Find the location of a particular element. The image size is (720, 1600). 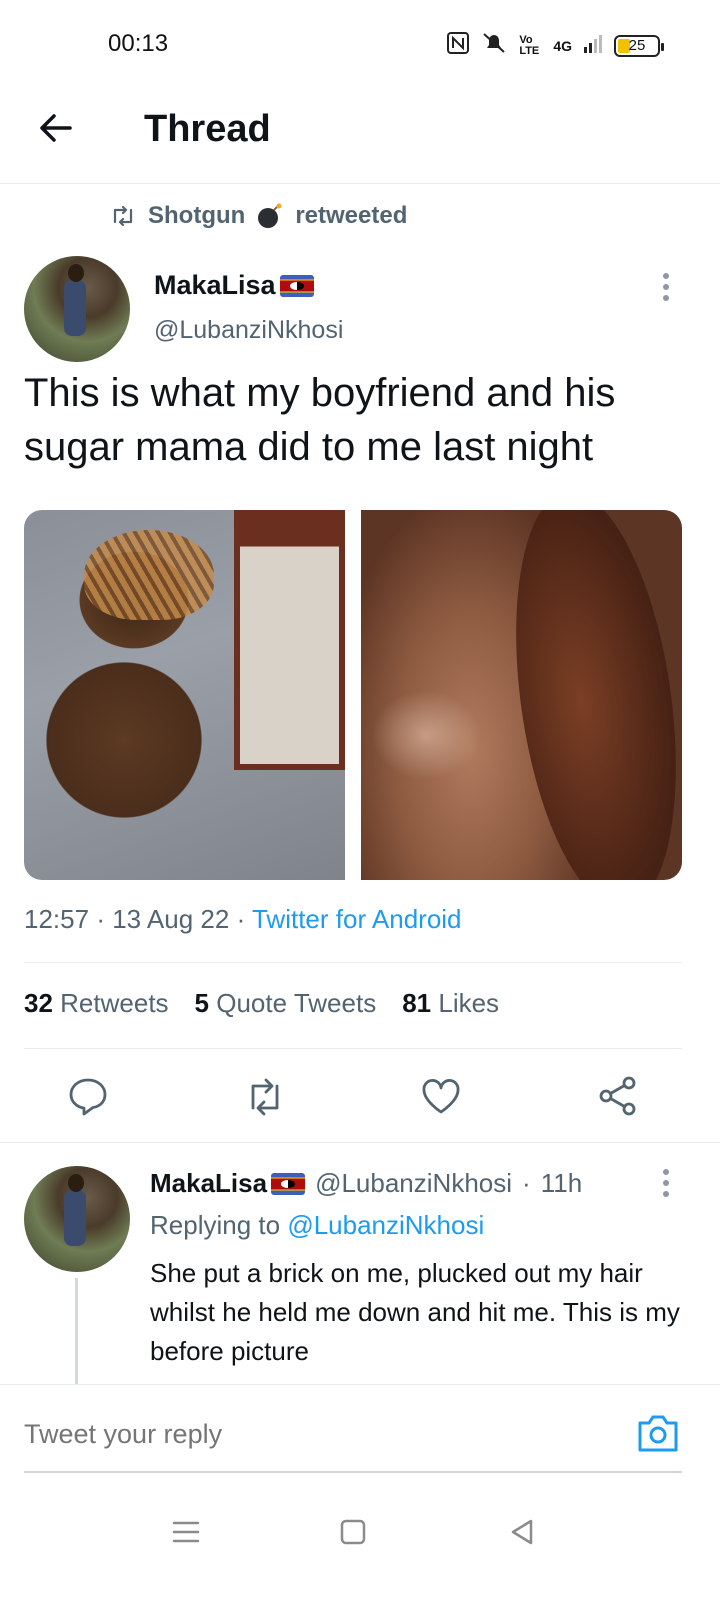

reply-header: MakaLisa @LubanziNkhosi · 11h is located at coordinates (366, 1183).